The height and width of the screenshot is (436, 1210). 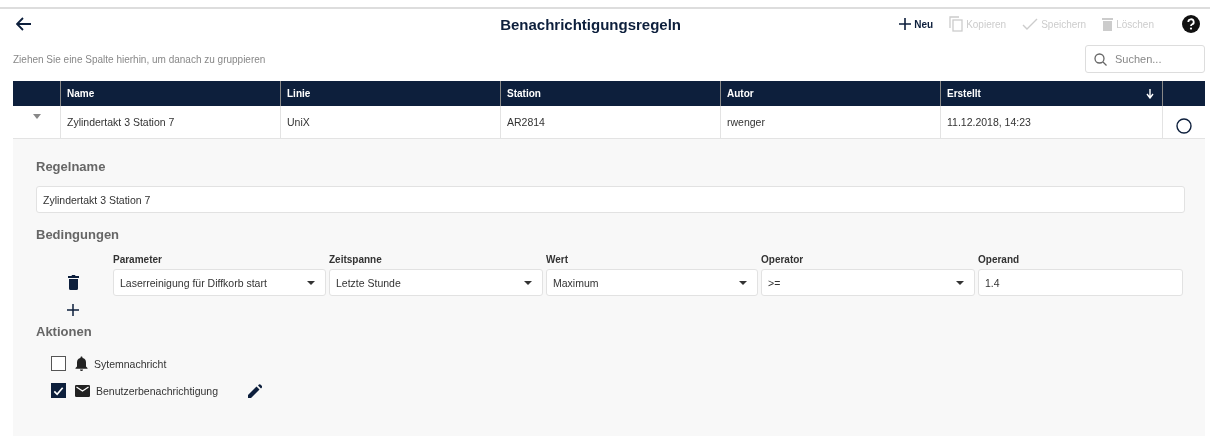 What do you see at coordinates (138, 259) in the screenshot?
I see `field-label: Parameter` at bounding box center [138, 259].